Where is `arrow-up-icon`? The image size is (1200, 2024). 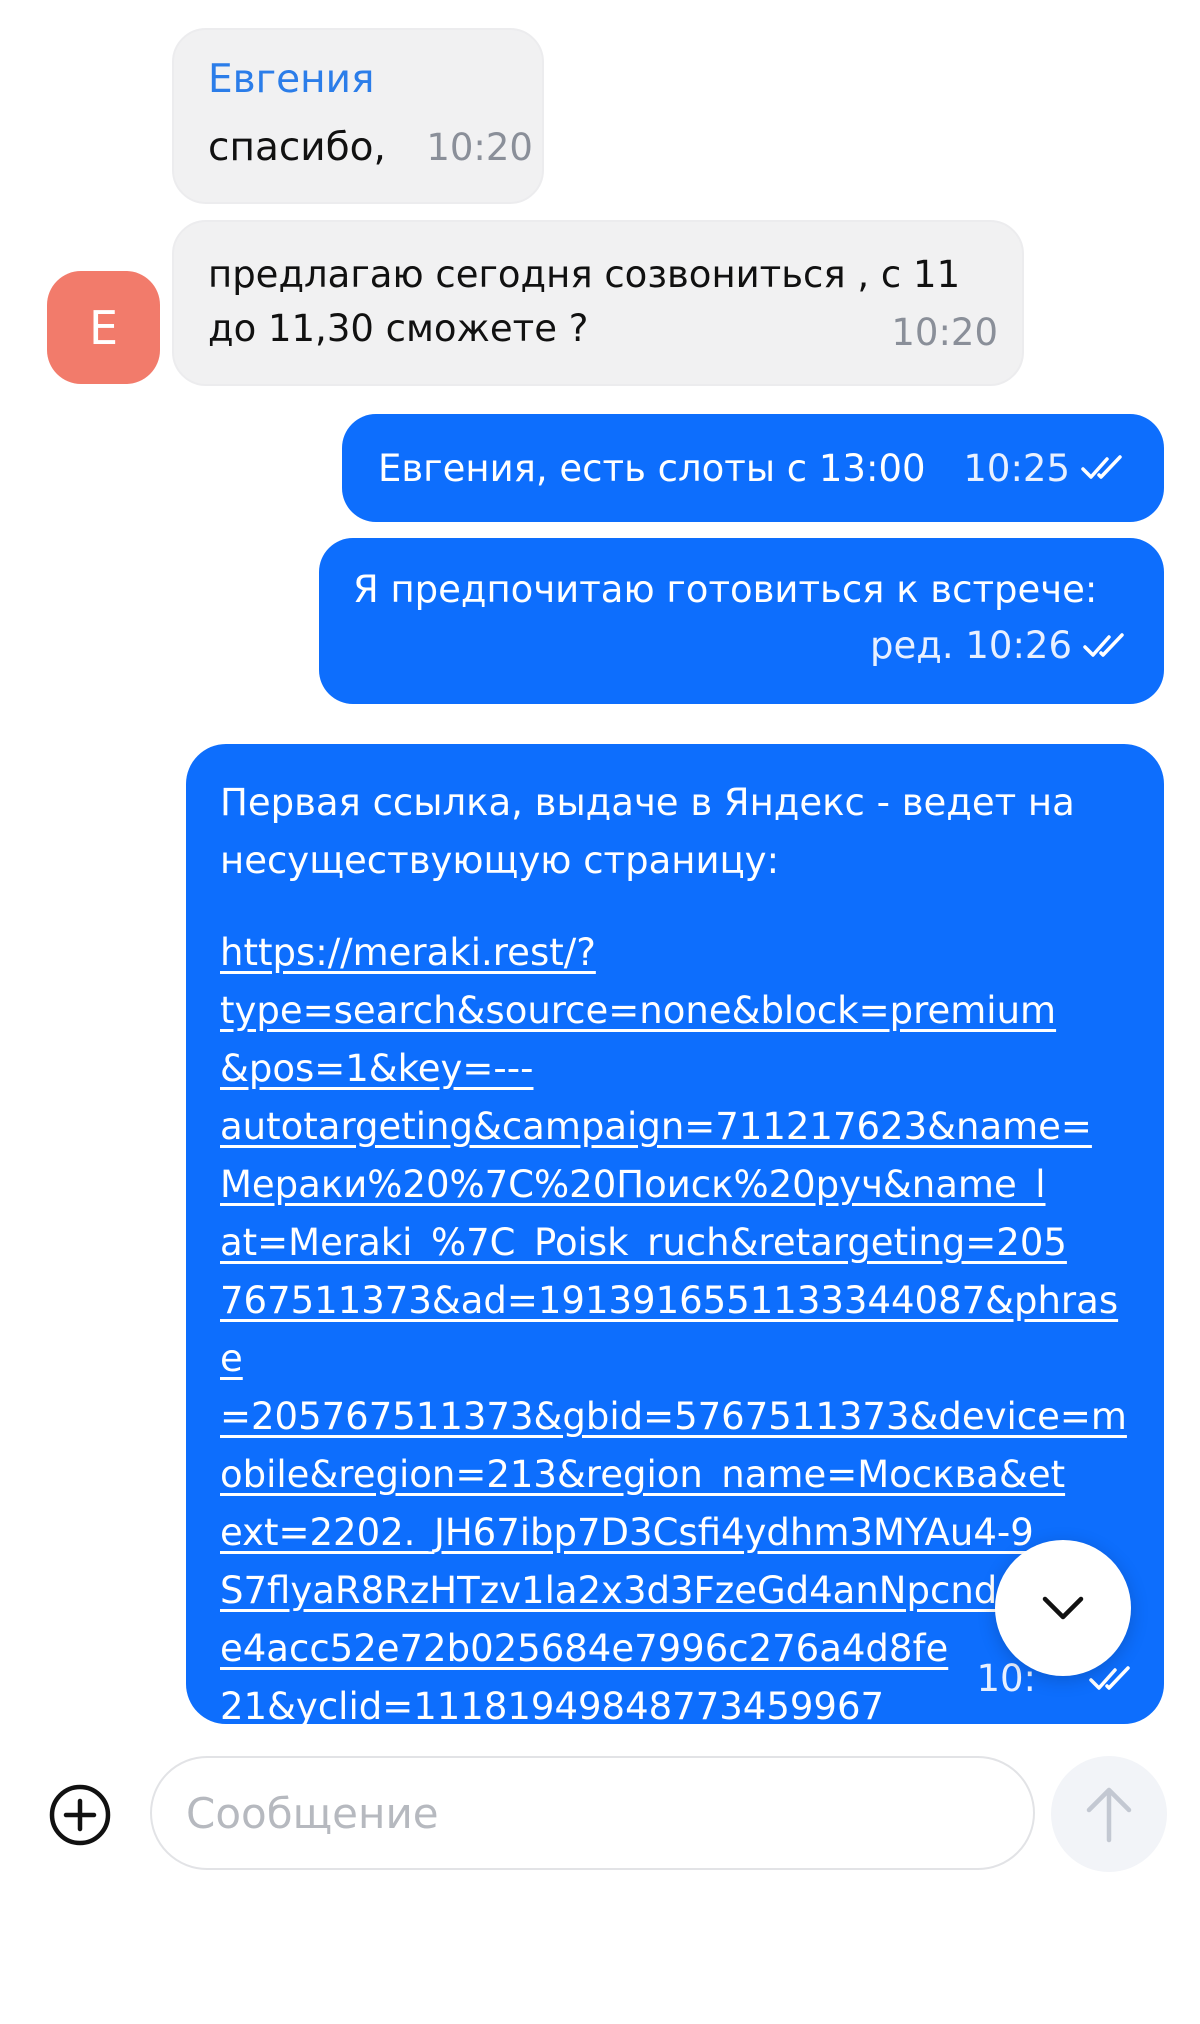 arrow-up-icon is located at coordinates (1109, 1815).